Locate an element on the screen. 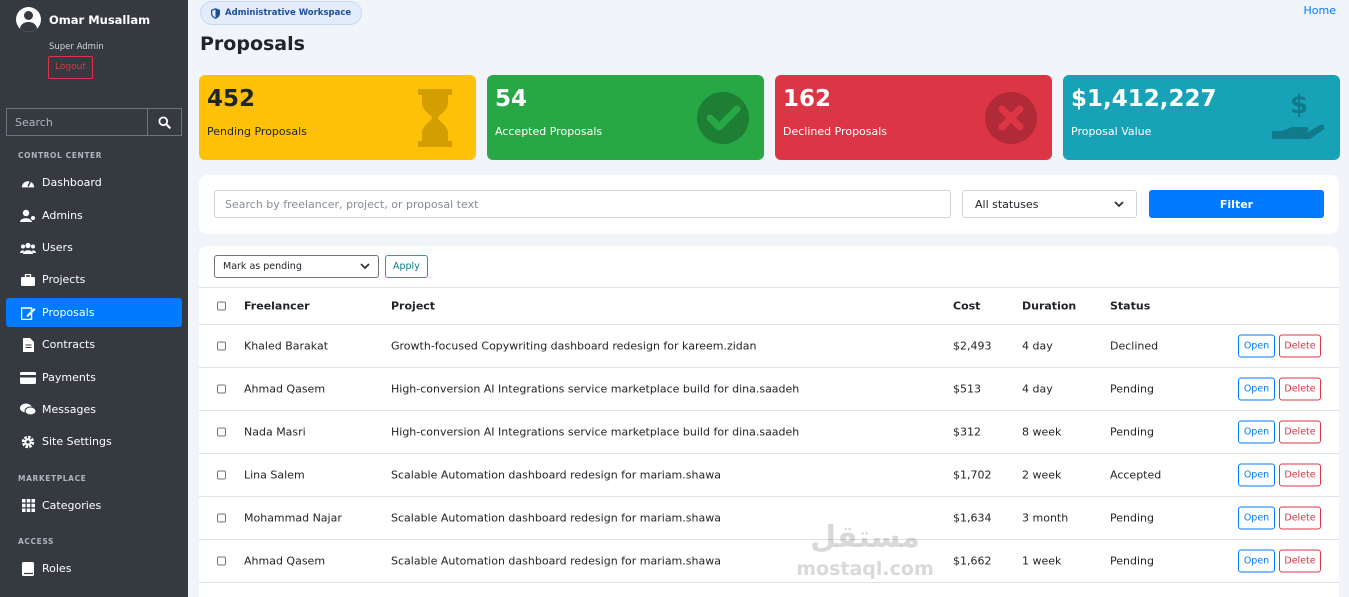 This screenshot has width=1349, height=597. sidebar-item-categories: Categories is located at coordinates (94, 505).